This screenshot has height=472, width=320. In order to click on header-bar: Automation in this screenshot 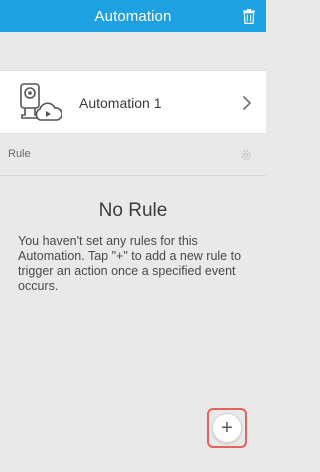, I will do `click(133, 16)`.